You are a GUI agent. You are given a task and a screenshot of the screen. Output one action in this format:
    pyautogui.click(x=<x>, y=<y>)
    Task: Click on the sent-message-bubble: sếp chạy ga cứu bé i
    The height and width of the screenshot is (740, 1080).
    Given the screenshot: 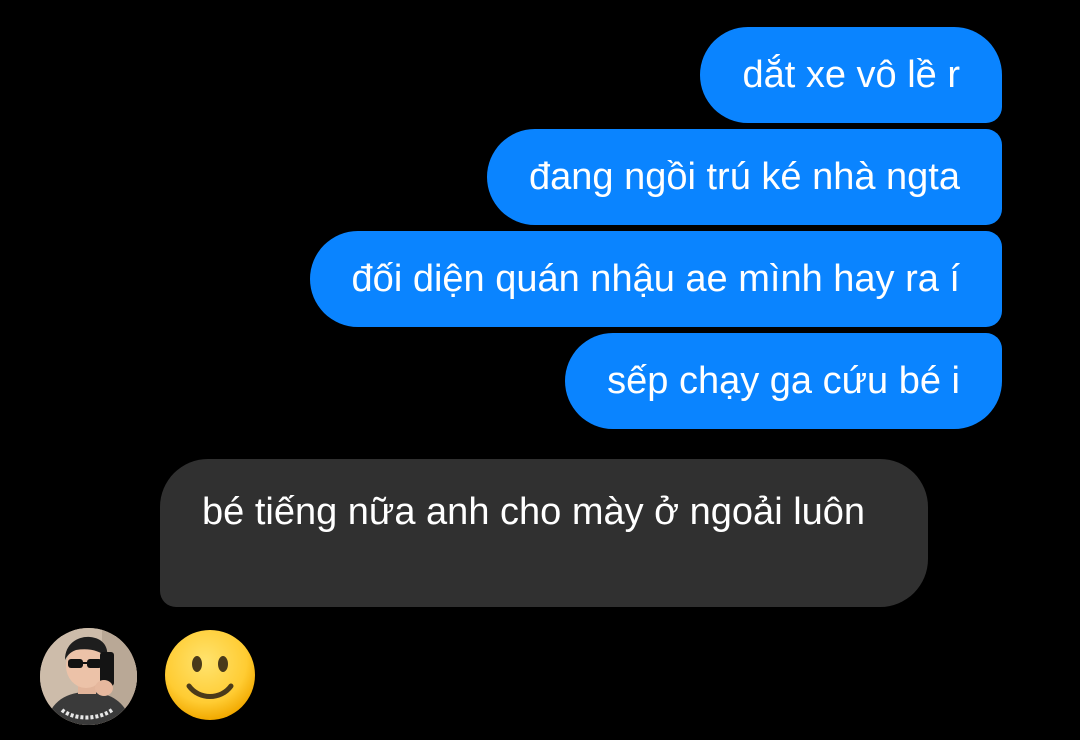 What is the action you would take?
    pyautogui.click(x=783, y=381)
    